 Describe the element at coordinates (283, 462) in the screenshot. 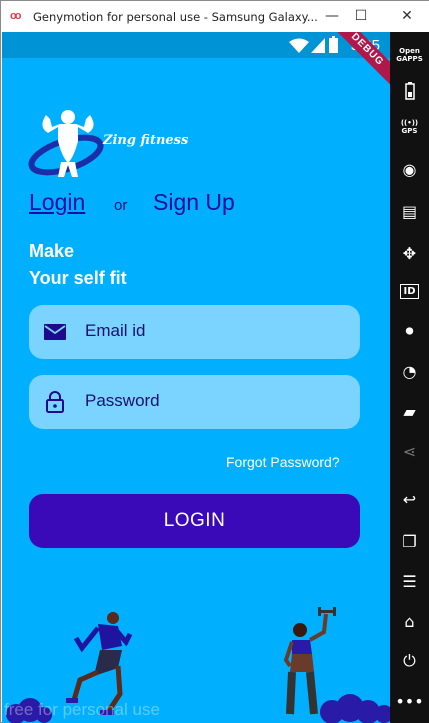

I see `forgot-password-link: Forgot Password?` at that location.